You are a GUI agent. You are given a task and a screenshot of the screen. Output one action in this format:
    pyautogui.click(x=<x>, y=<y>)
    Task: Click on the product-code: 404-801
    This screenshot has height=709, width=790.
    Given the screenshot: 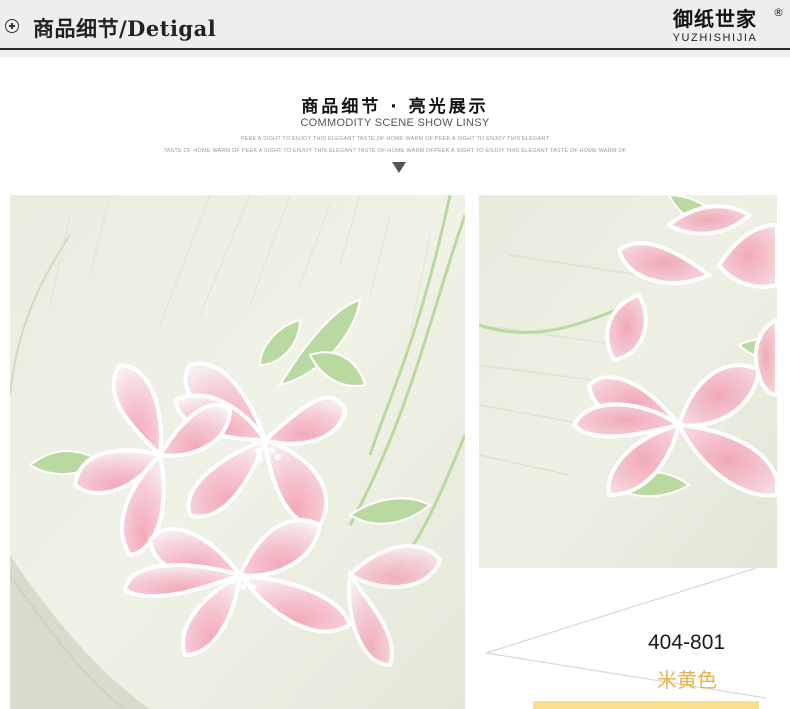 What is the action you would take?
    pyautogui.click(x=687, y=642)
    